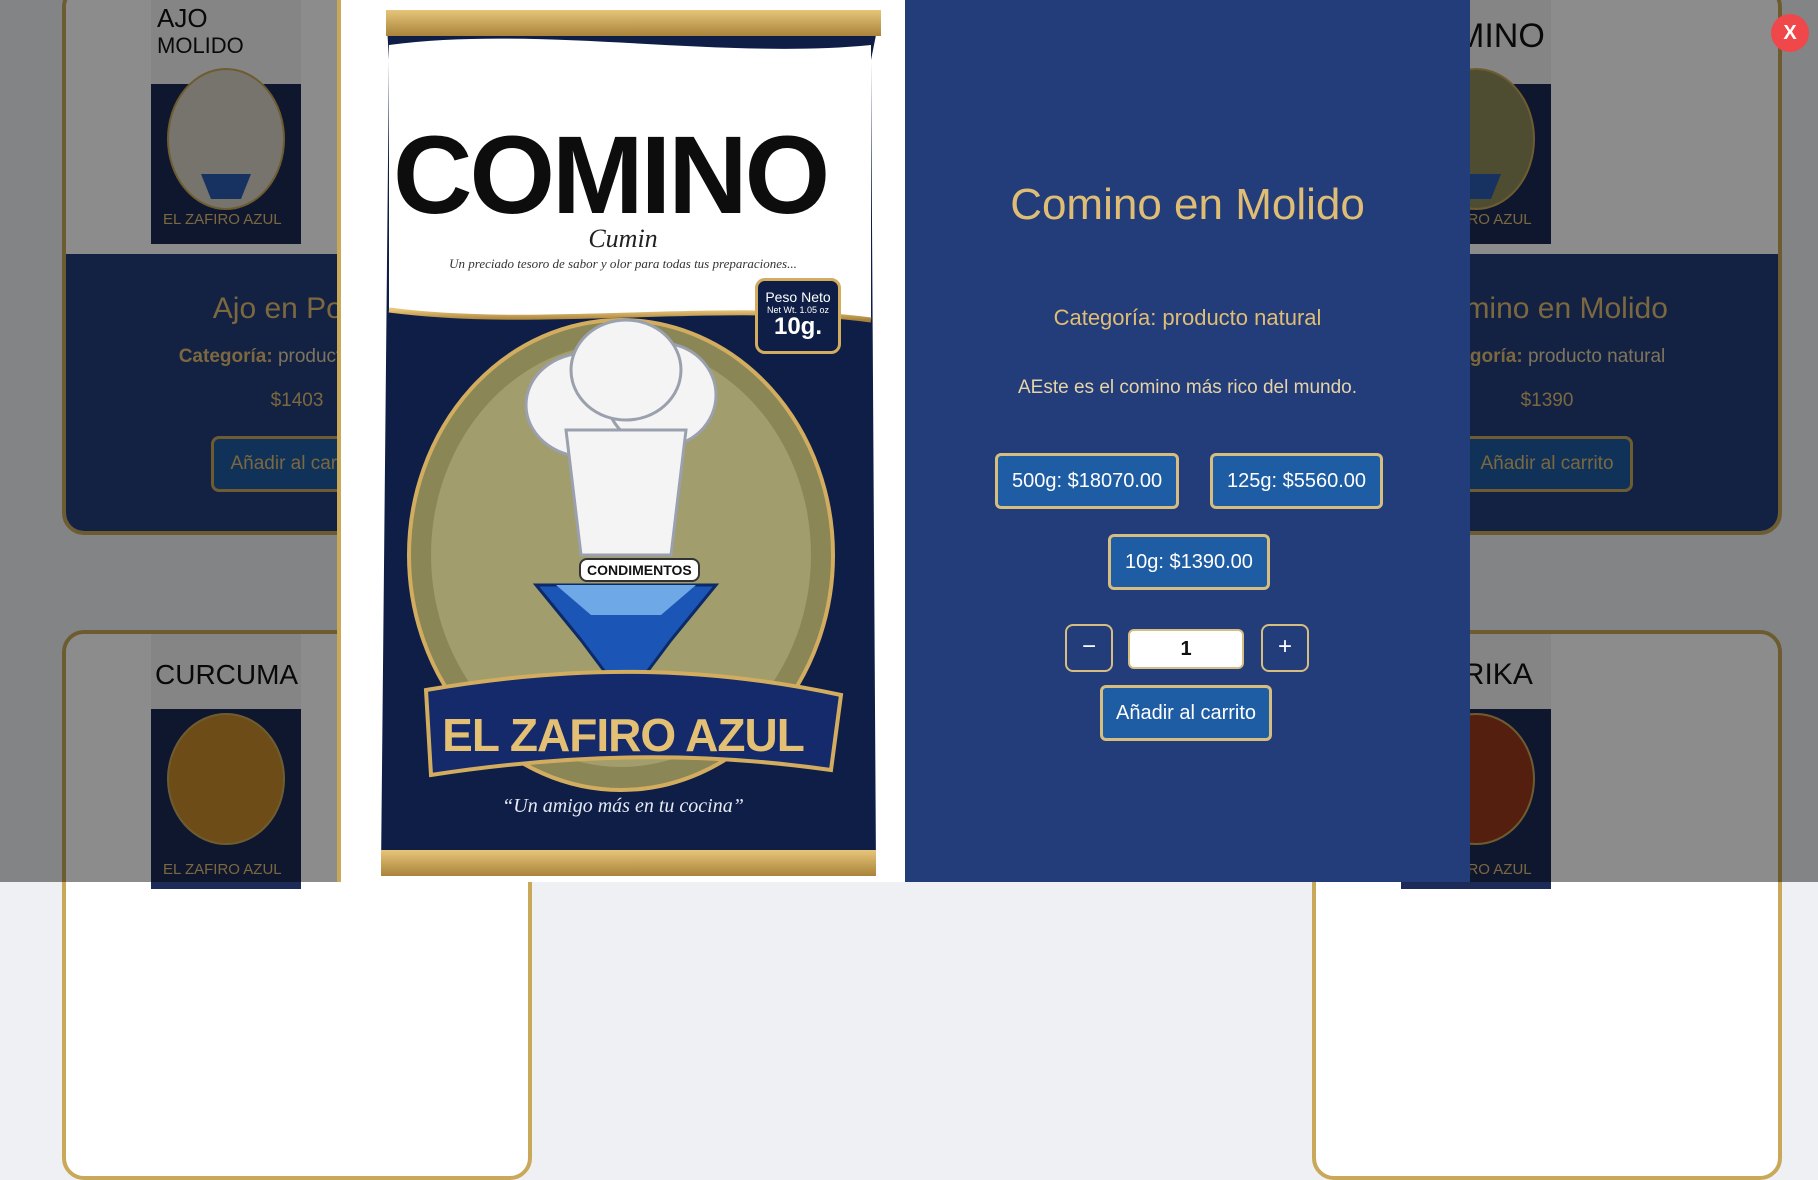 Image resolution: width=1818 pixels, height=1180 pixels. What do you see at coordinates (1285, 648) in the screenshot?
I see `increment-button: +` at bounding box center [1285, 648].